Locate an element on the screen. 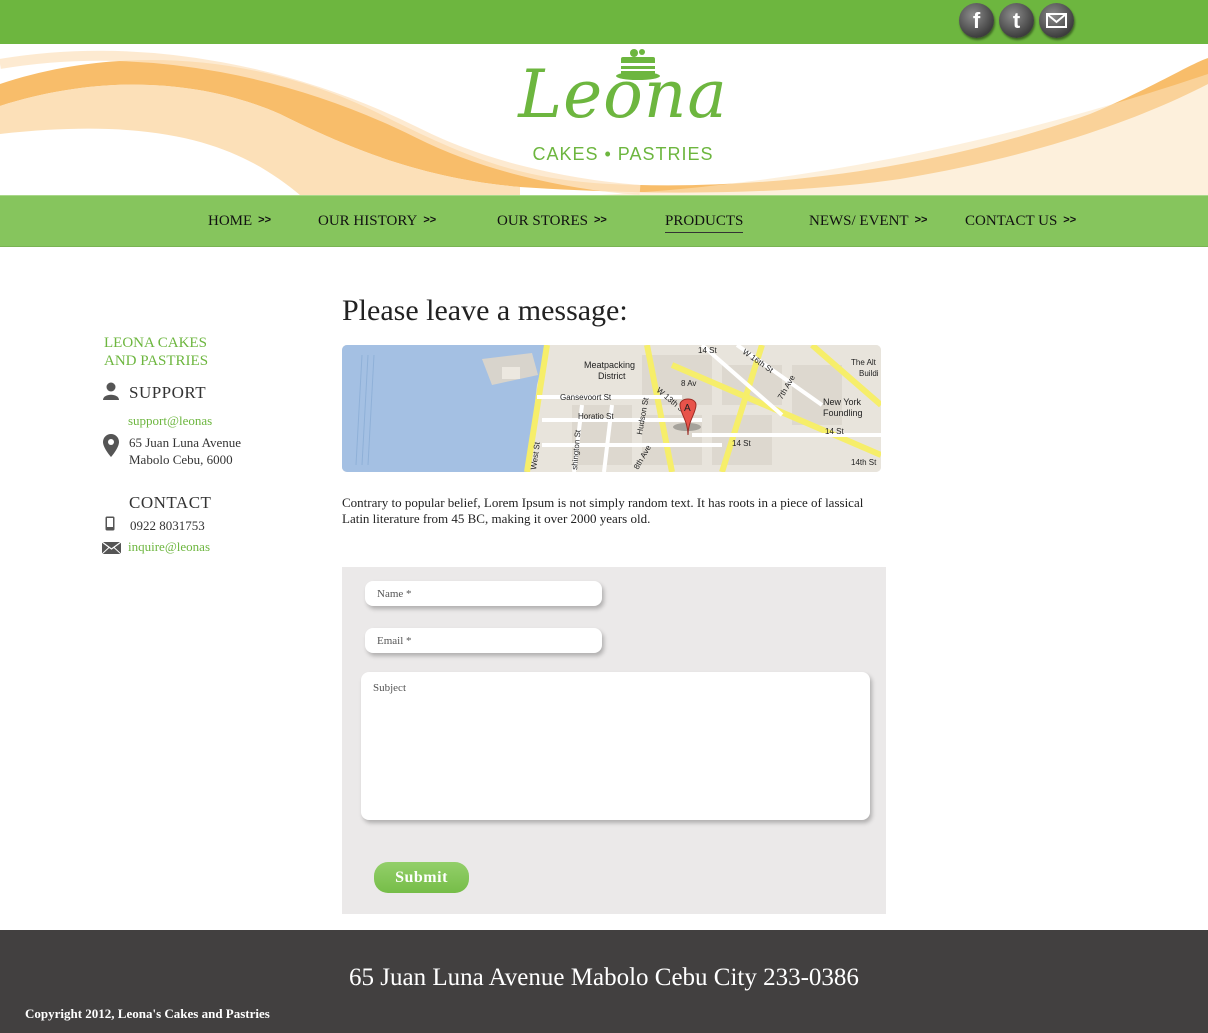 This screenshot has height=1033, width=1208. twitter-letter: t is located at coordinates (1016, 20).